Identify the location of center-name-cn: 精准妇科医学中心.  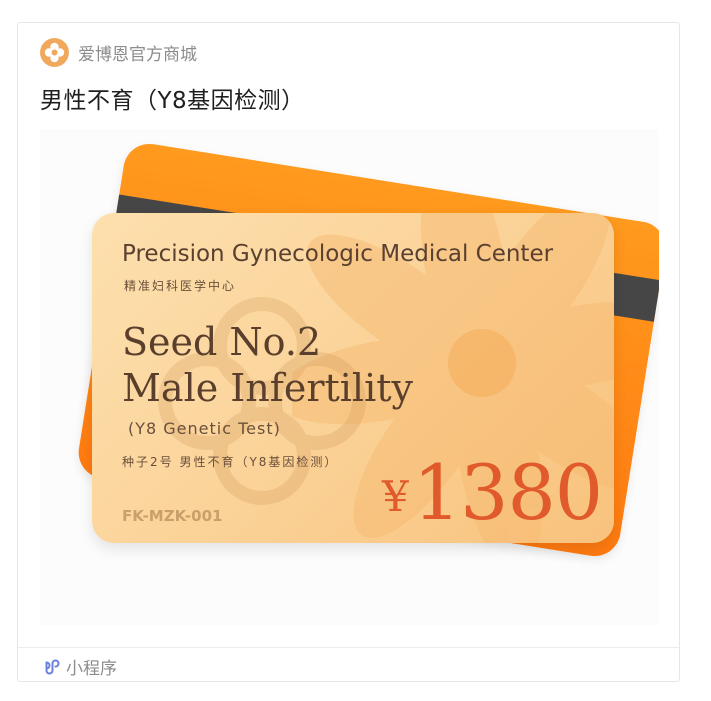
(180, 286).